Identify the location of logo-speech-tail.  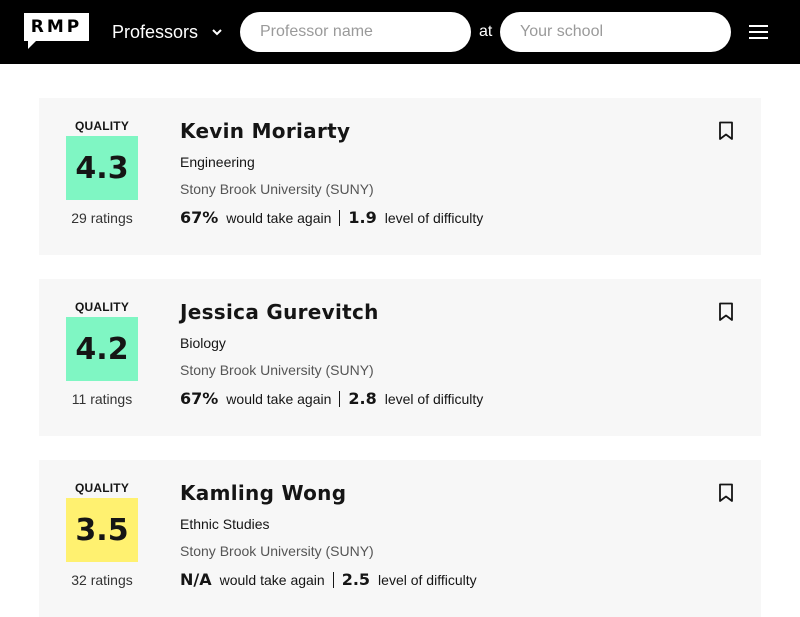
(32, 44).